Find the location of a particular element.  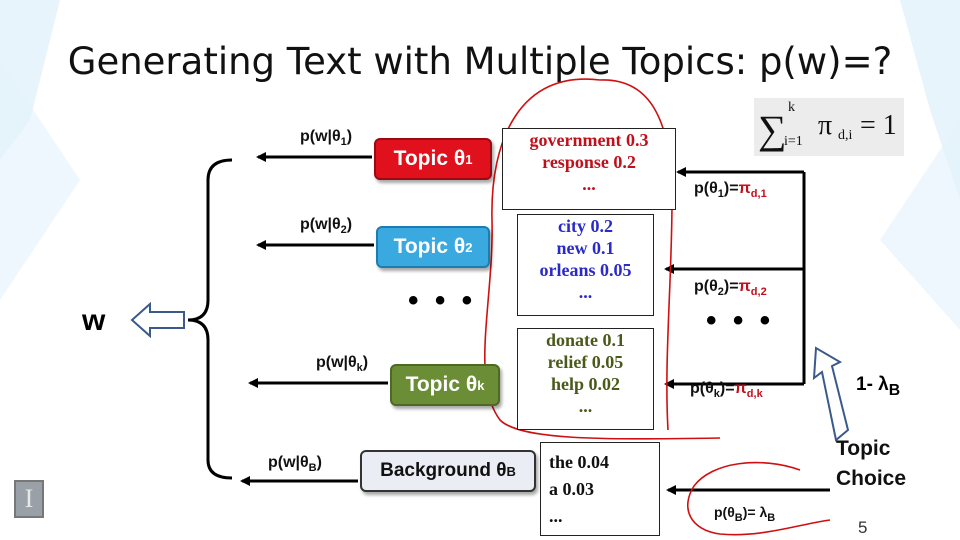

one-minus-lambda-label: 1- λB is located at coordinates (878, 386).